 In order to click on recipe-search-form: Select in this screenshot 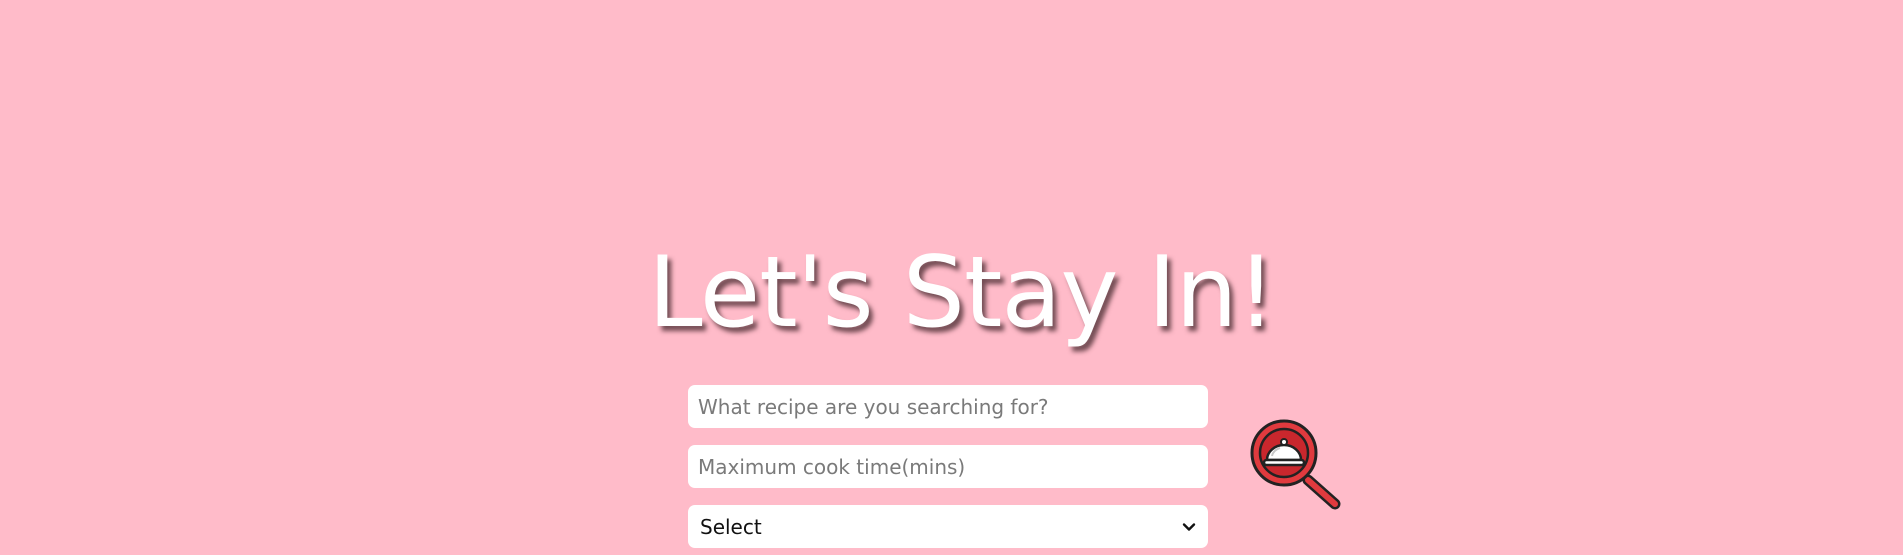, I will do `click(948, 466)`.